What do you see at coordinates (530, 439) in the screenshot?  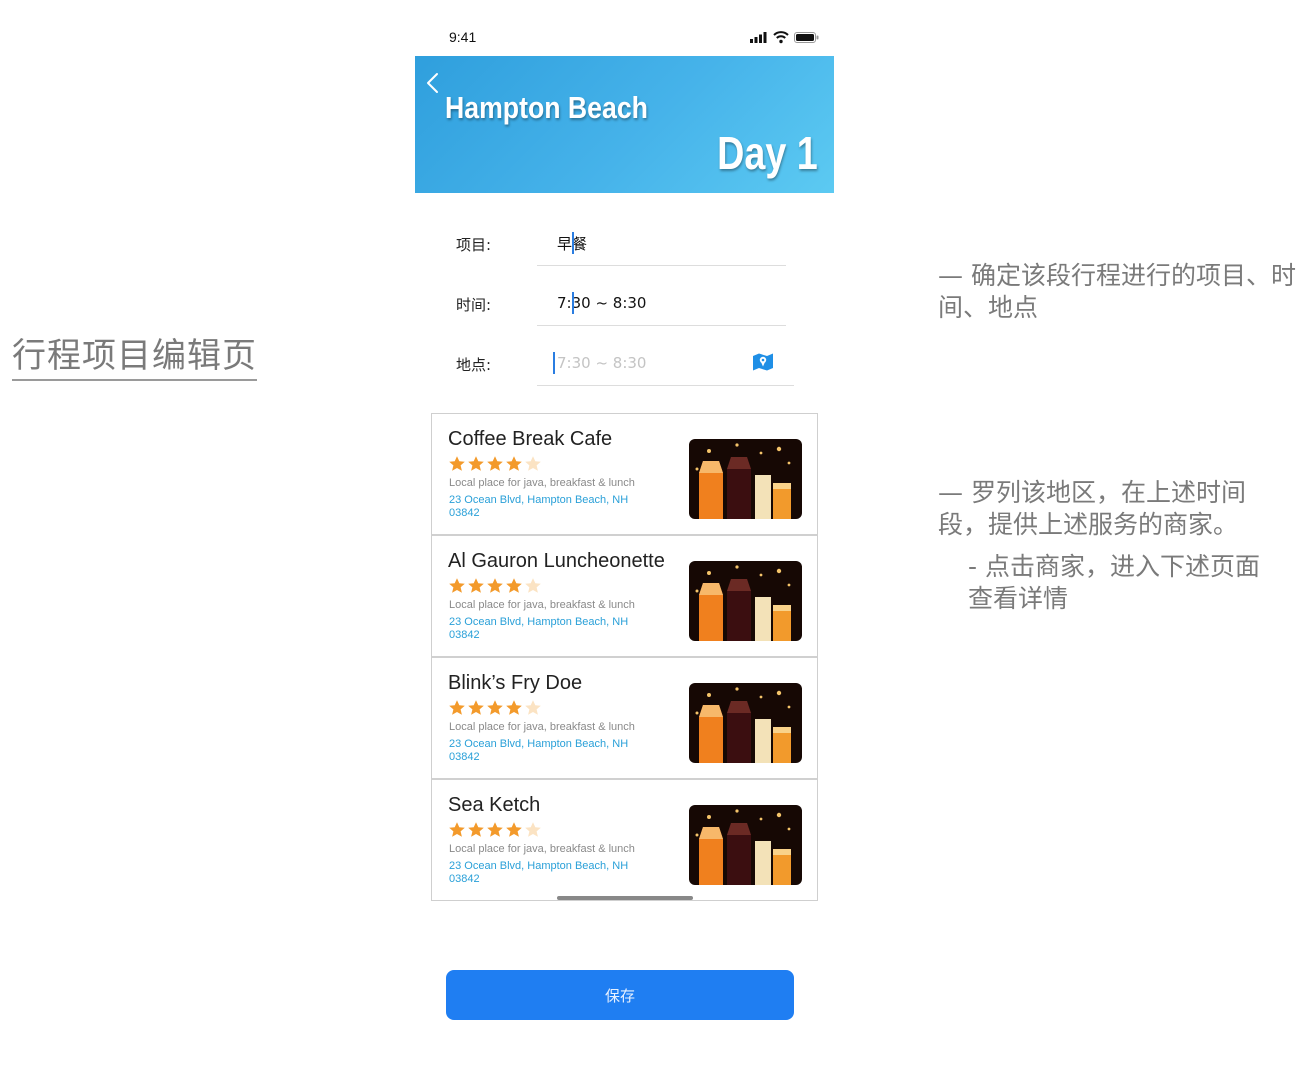 I see `merchant-name: Coffee Break Cafe` at bounding box center [530, 439].